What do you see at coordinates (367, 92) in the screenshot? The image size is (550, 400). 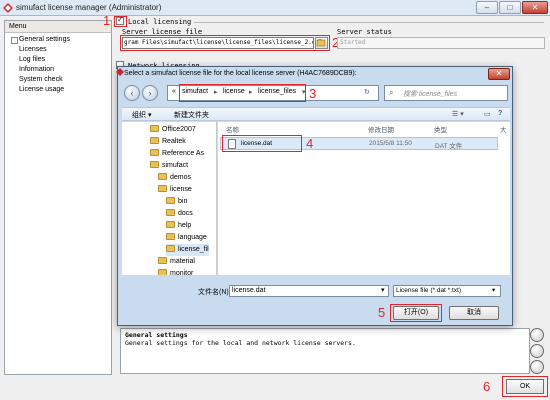 I see `refresh-arrow-icon: ↻` at bounding box center [367, 92].